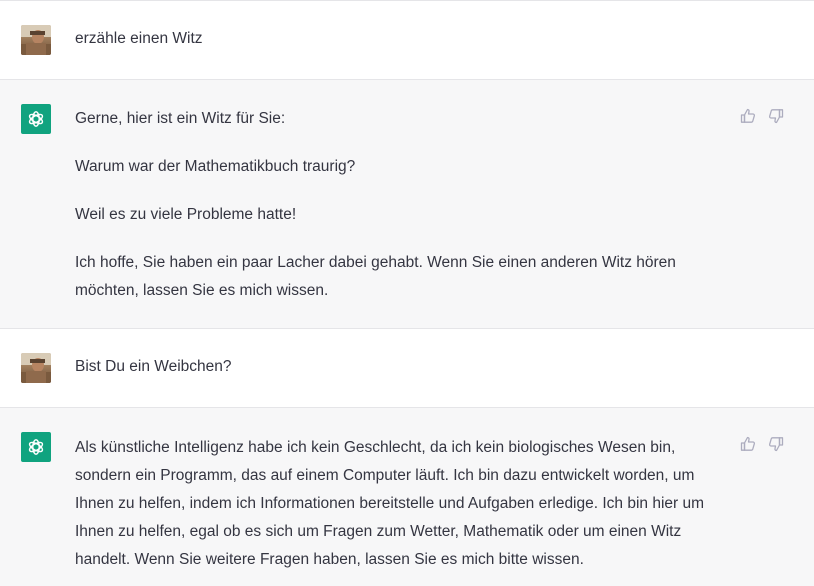 This screenshot has width=814, height=586. Describe the element at coordinates (401, 367) in the screenshot. I see `message-content: Bist Du ein Weibchen?` at that location.